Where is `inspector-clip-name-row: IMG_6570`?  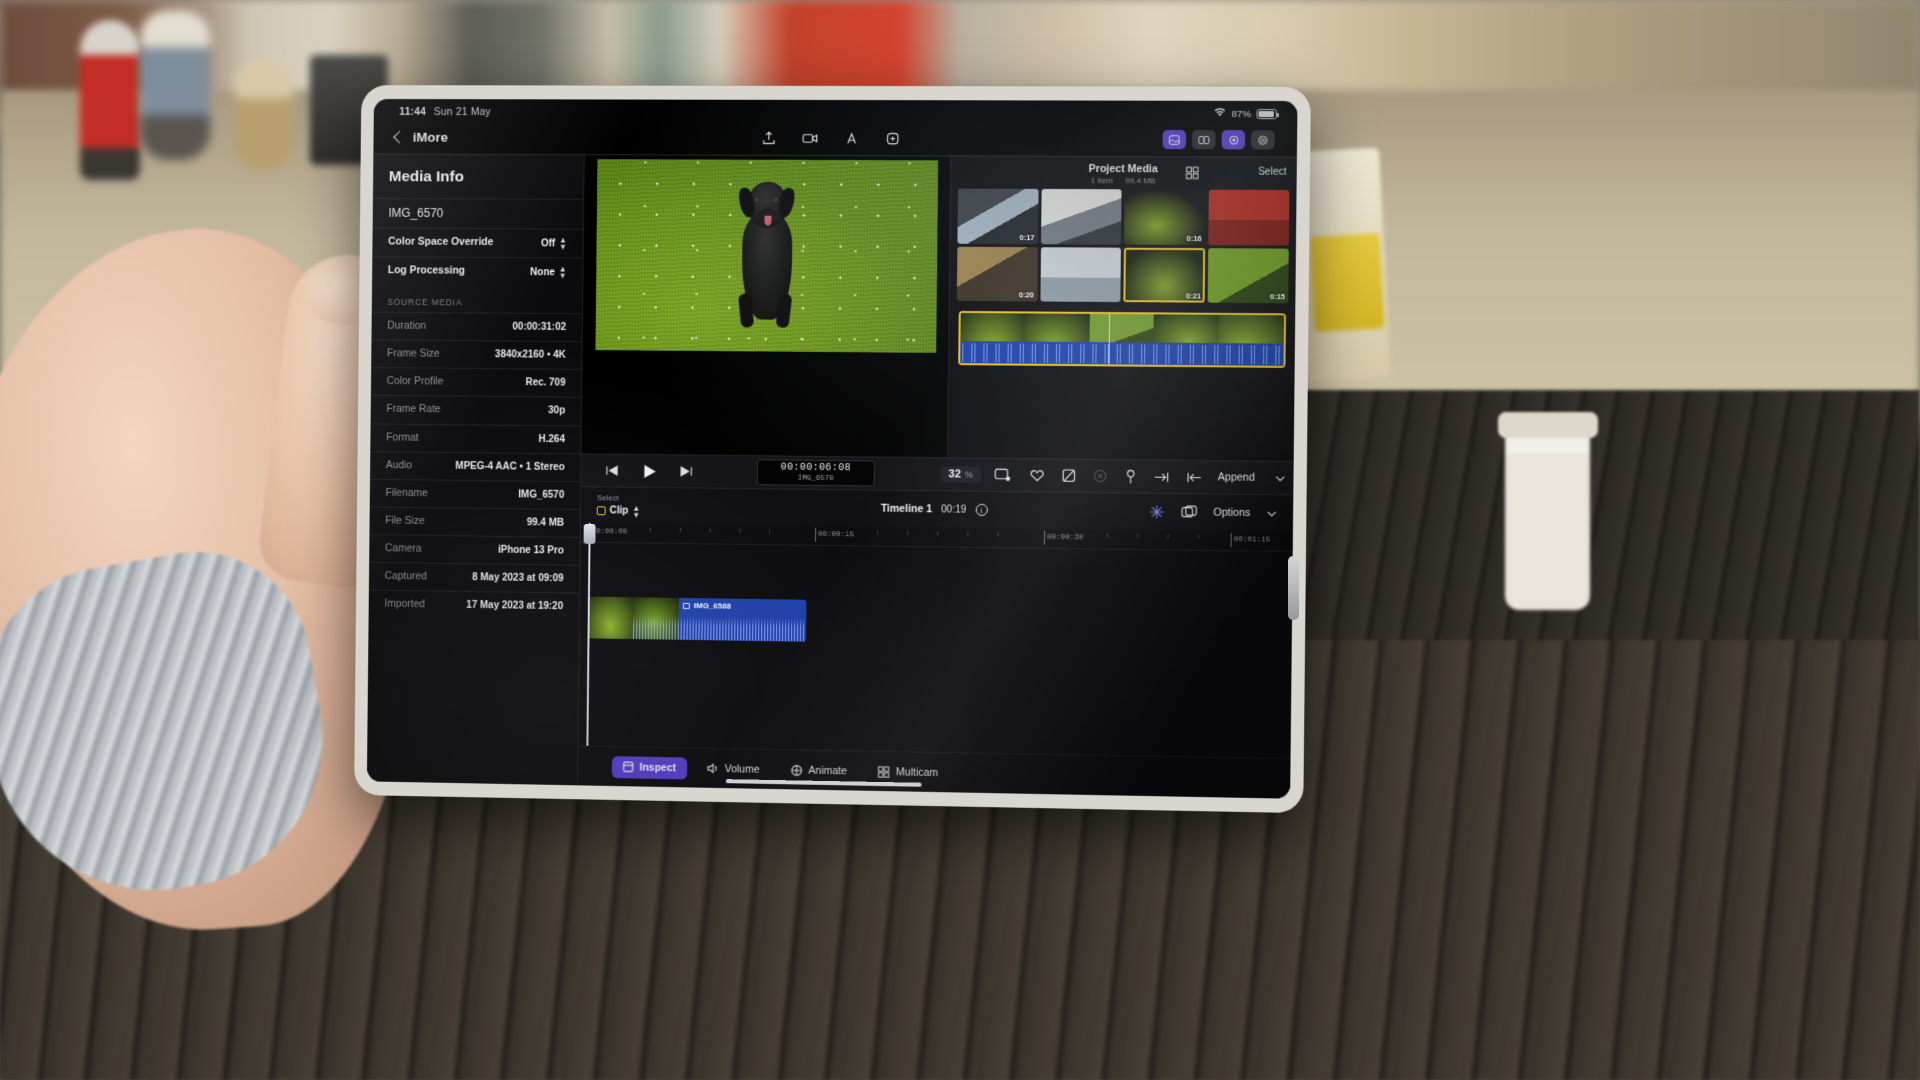
inspector-clip-name-row: IMG_6570 is located at coordinates (478, 213).